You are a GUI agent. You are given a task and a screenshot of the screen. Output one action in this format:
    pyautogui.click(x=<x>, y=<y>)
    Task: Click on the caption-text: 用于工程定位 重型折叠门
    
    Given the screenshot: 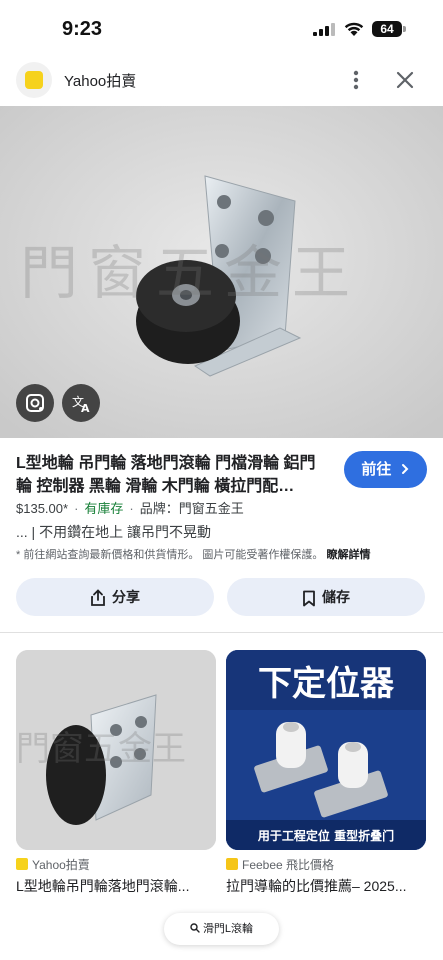 What is the action you would take?
    pyautogui.click(x=325, y=835)
    